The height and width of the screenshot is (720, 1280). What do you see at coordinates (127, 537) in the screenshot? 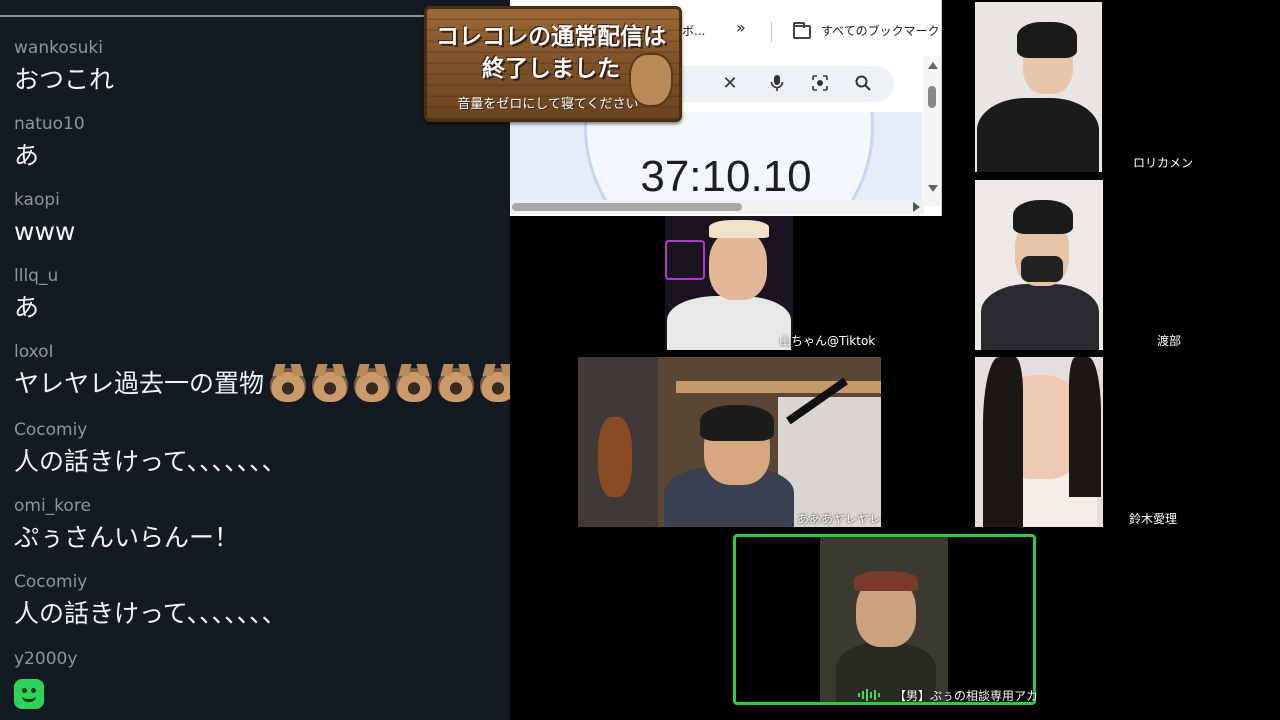
I see `chat-text: ぷぅさんいらんー！` at bounding box center [127, 537].